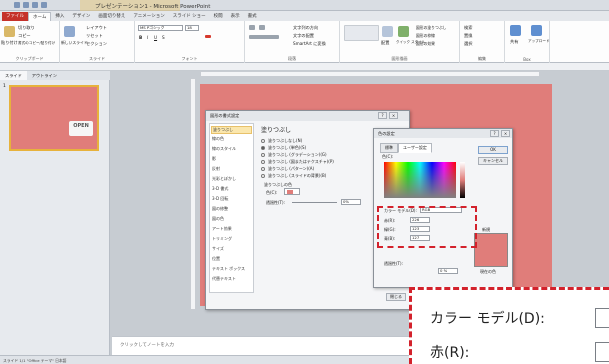 The image size is (609, 364). Describe the element at coordinates (44, 75) in the screenshot. I see `tab-outline: アウトライン` at that location.